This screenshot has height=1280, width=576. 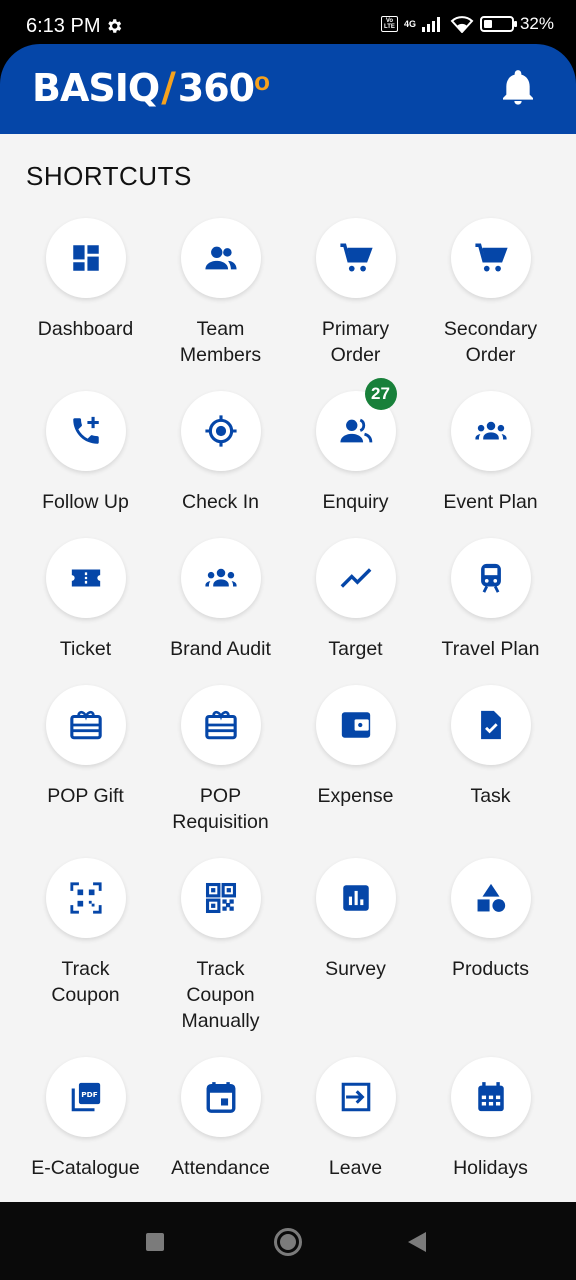 I want to click on qr-code-icon, so click(x=220, y=898).